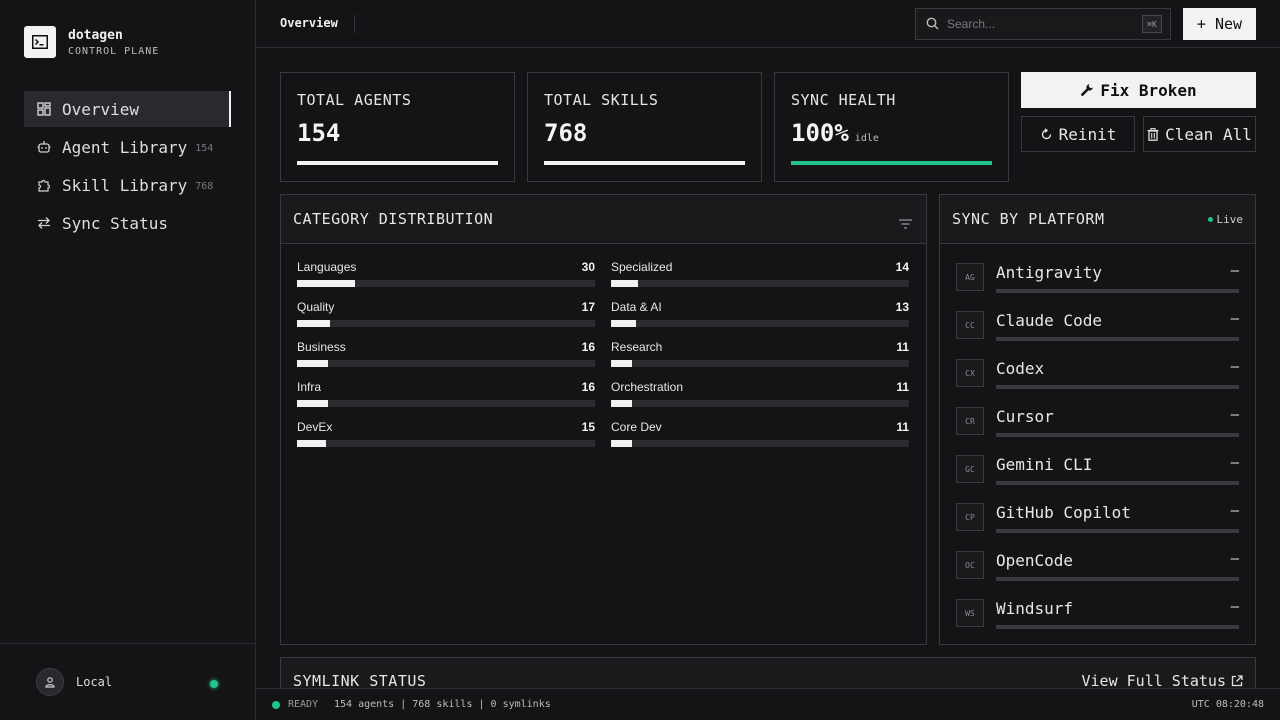  What do you see at coordinates (1046, 134) in the screenshot?
I see `refresh-icon` at bounding box center [1046, 134].